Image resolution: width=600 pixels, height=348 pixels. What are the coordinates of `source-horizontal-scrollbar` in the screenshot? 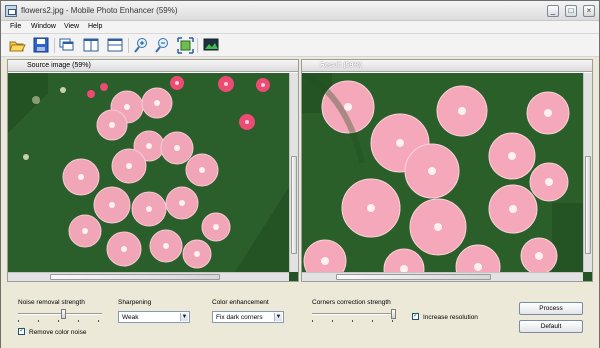 It's located at (148, 276).